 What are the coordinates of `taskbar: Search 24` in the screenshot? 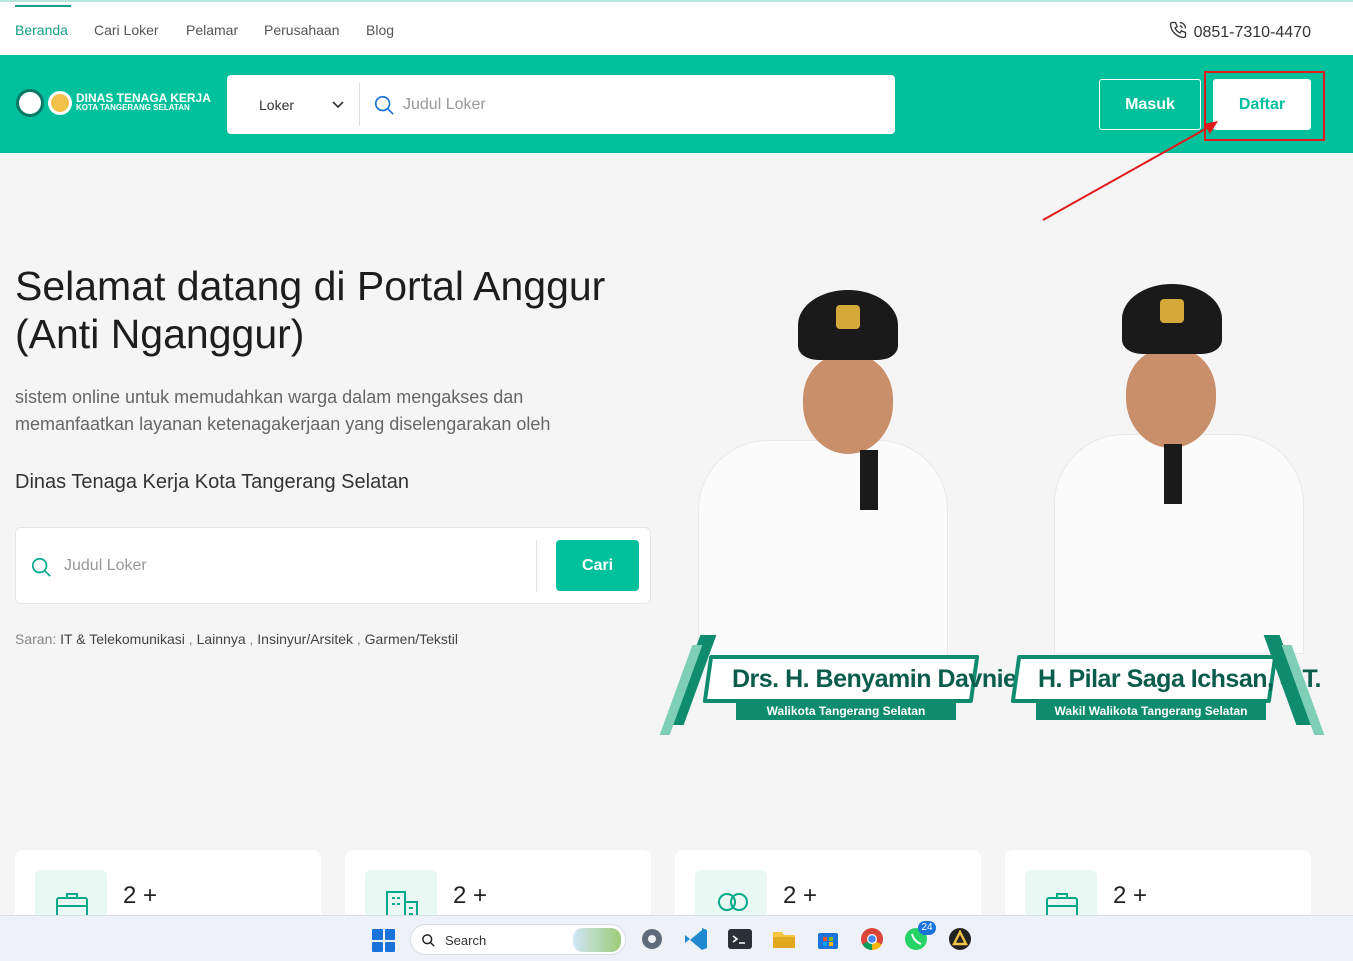 It's located at (676, 938).